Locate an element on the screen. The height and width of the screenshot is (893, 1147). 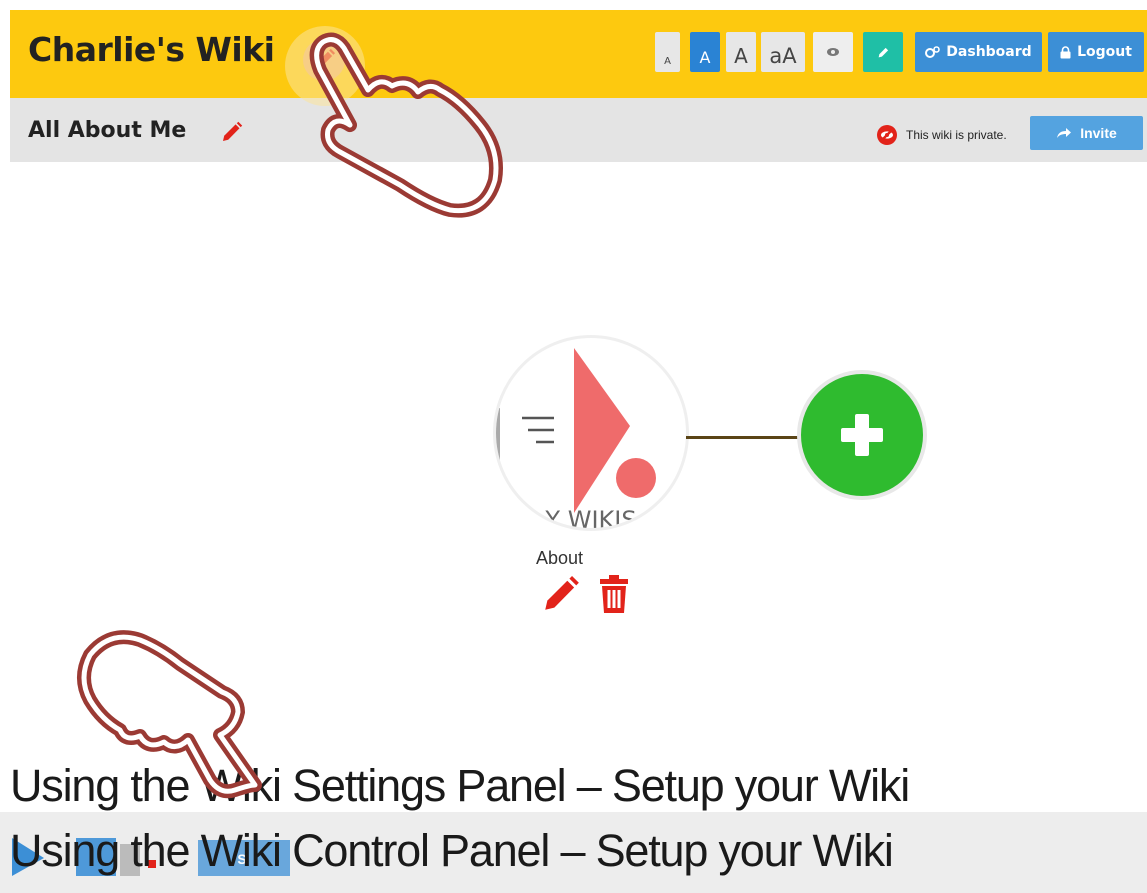
add-page-button is located at coordinates (862, 435).